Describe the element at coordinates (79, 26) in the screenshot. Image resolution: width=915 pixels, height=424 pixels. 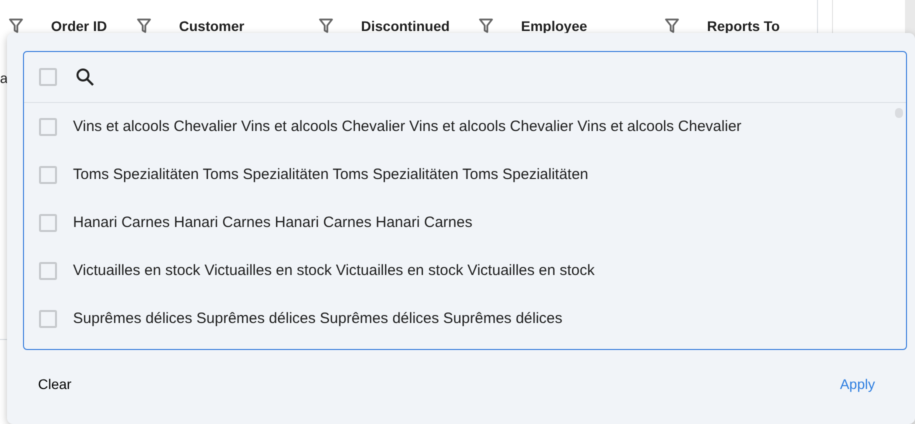
I see `column-header: Order ID` at that location.